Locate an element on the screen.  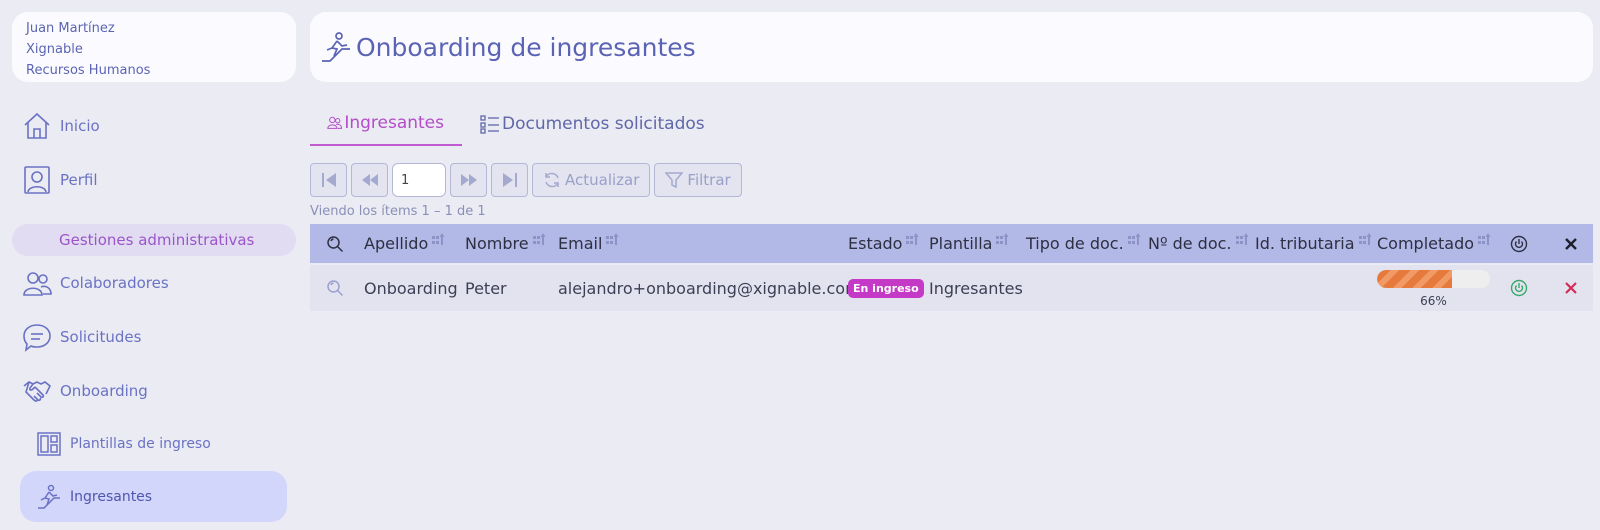
tab-ingresantes: Ingresantes is located at coordinates (386, 124).